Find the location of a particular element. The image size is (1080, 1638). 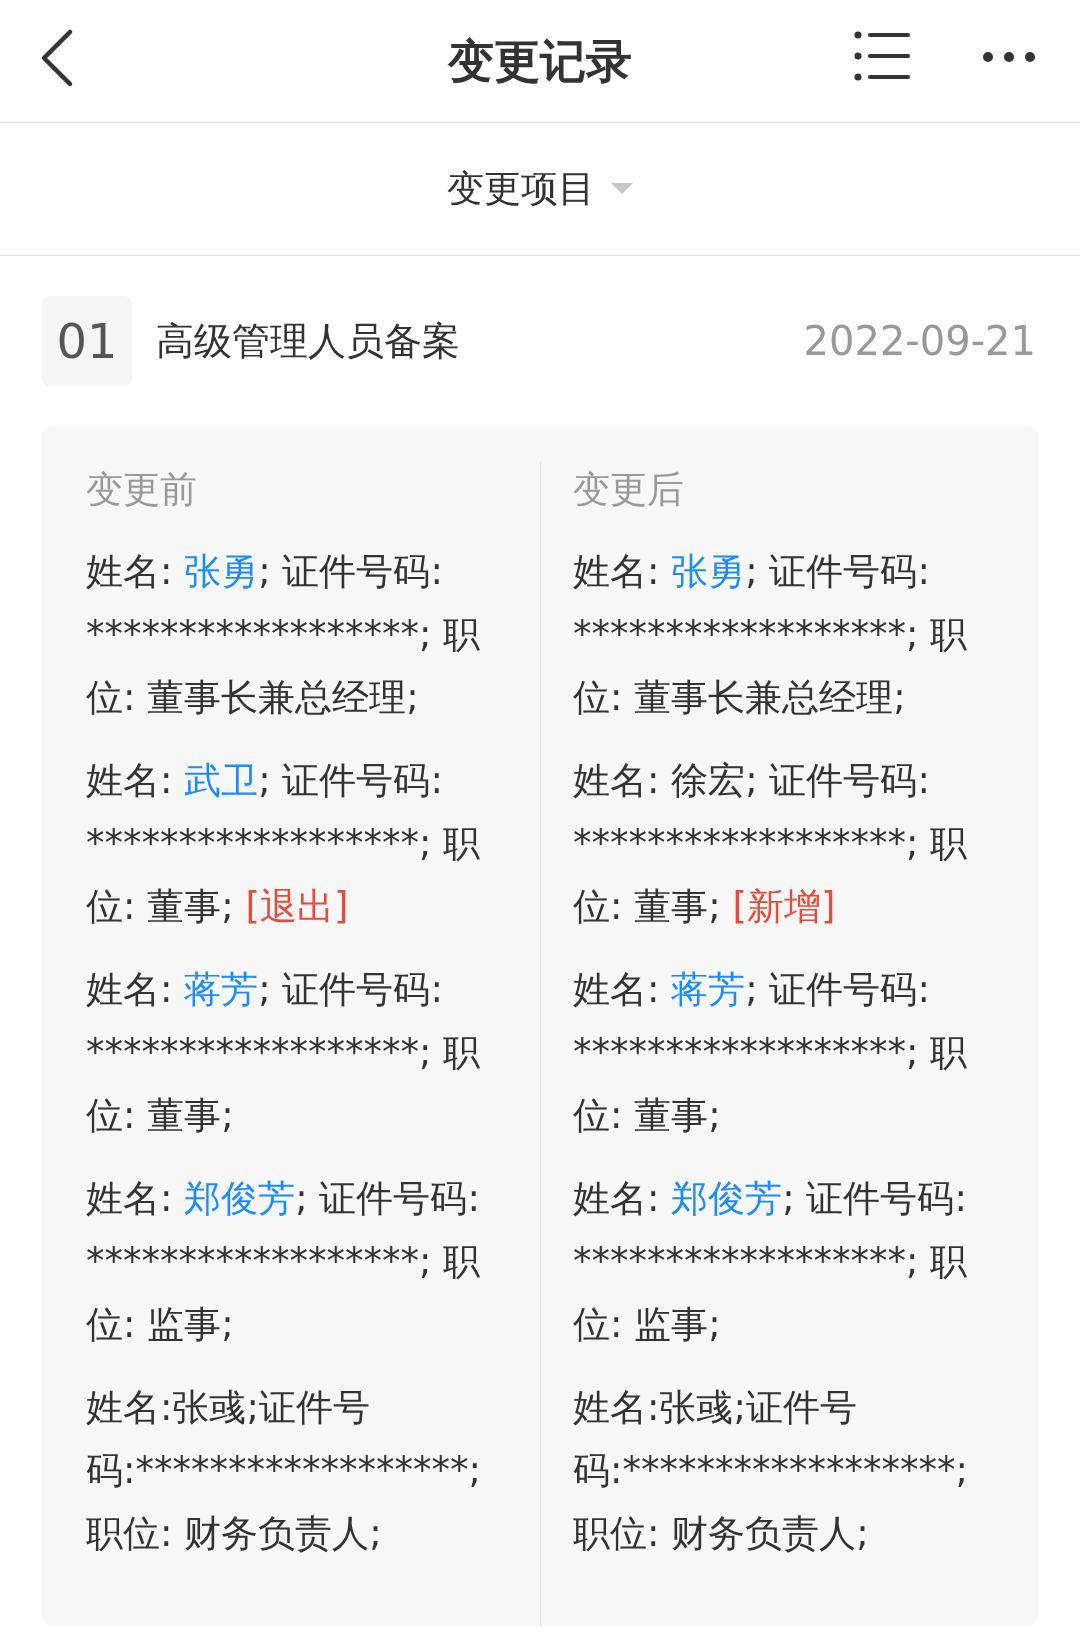

status-tag: [退出] is located at coordinates (297, 906).